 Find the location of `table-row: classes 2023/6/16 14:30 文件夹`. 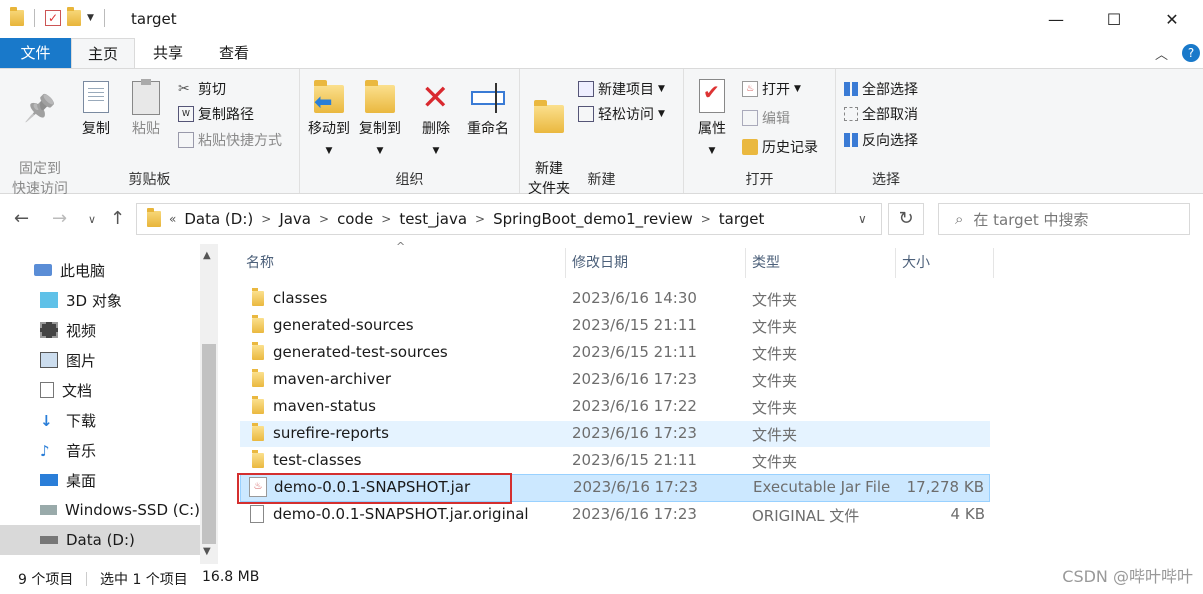

table-row: classes 2023/6/16 14:30 文件夹 is located at coordinates (615, 299).